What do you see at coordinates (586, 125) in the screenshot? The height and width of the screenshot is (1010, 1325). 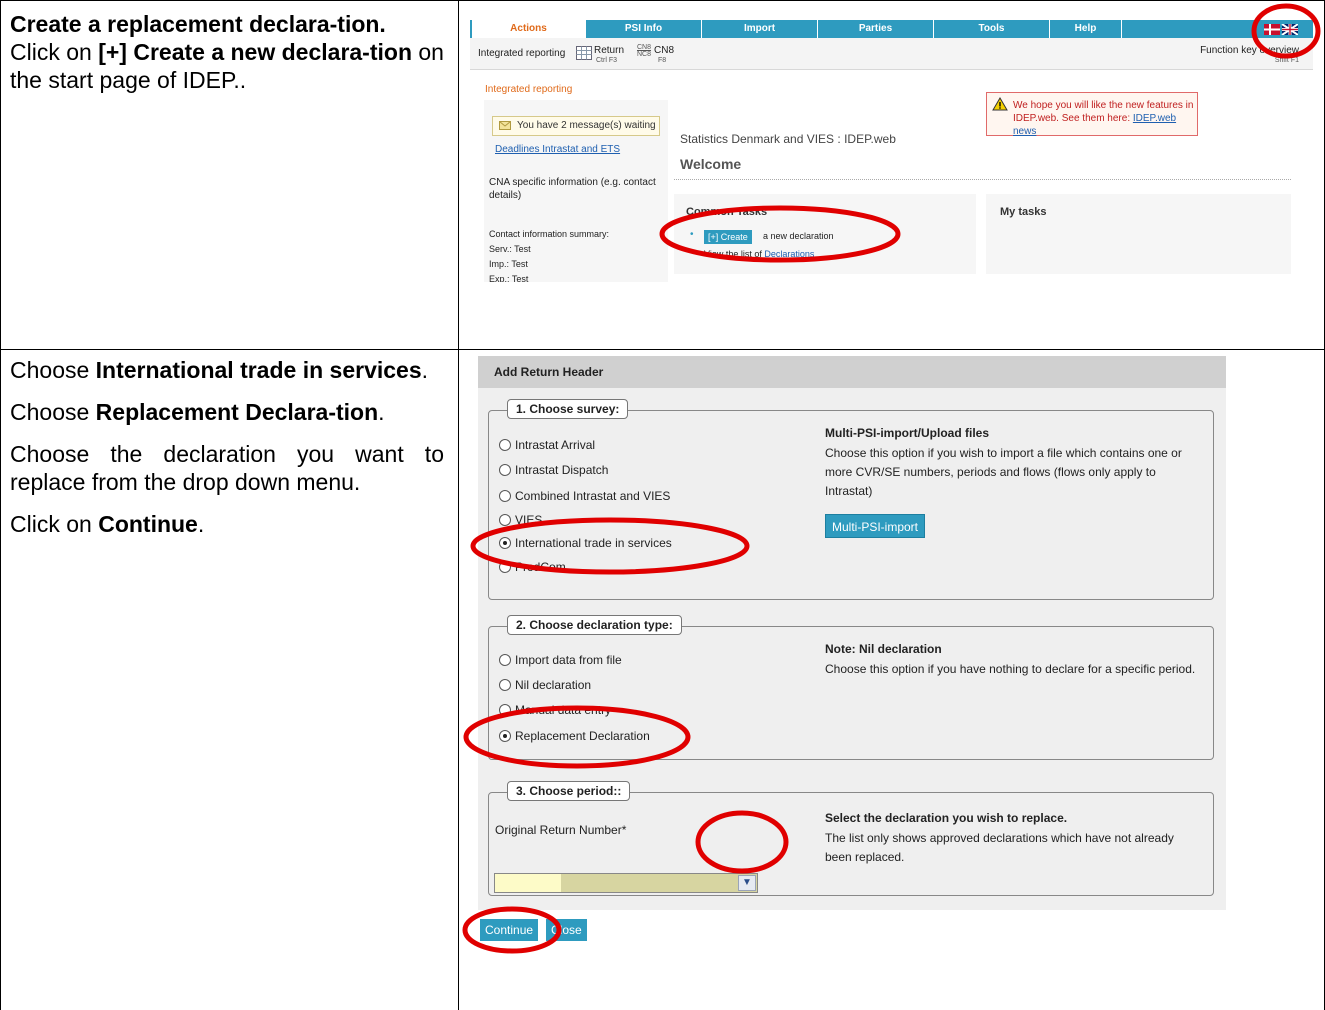 I see `messages-waiting-text: You have 2 message(s) waiting` at bounding box center [586, 125].